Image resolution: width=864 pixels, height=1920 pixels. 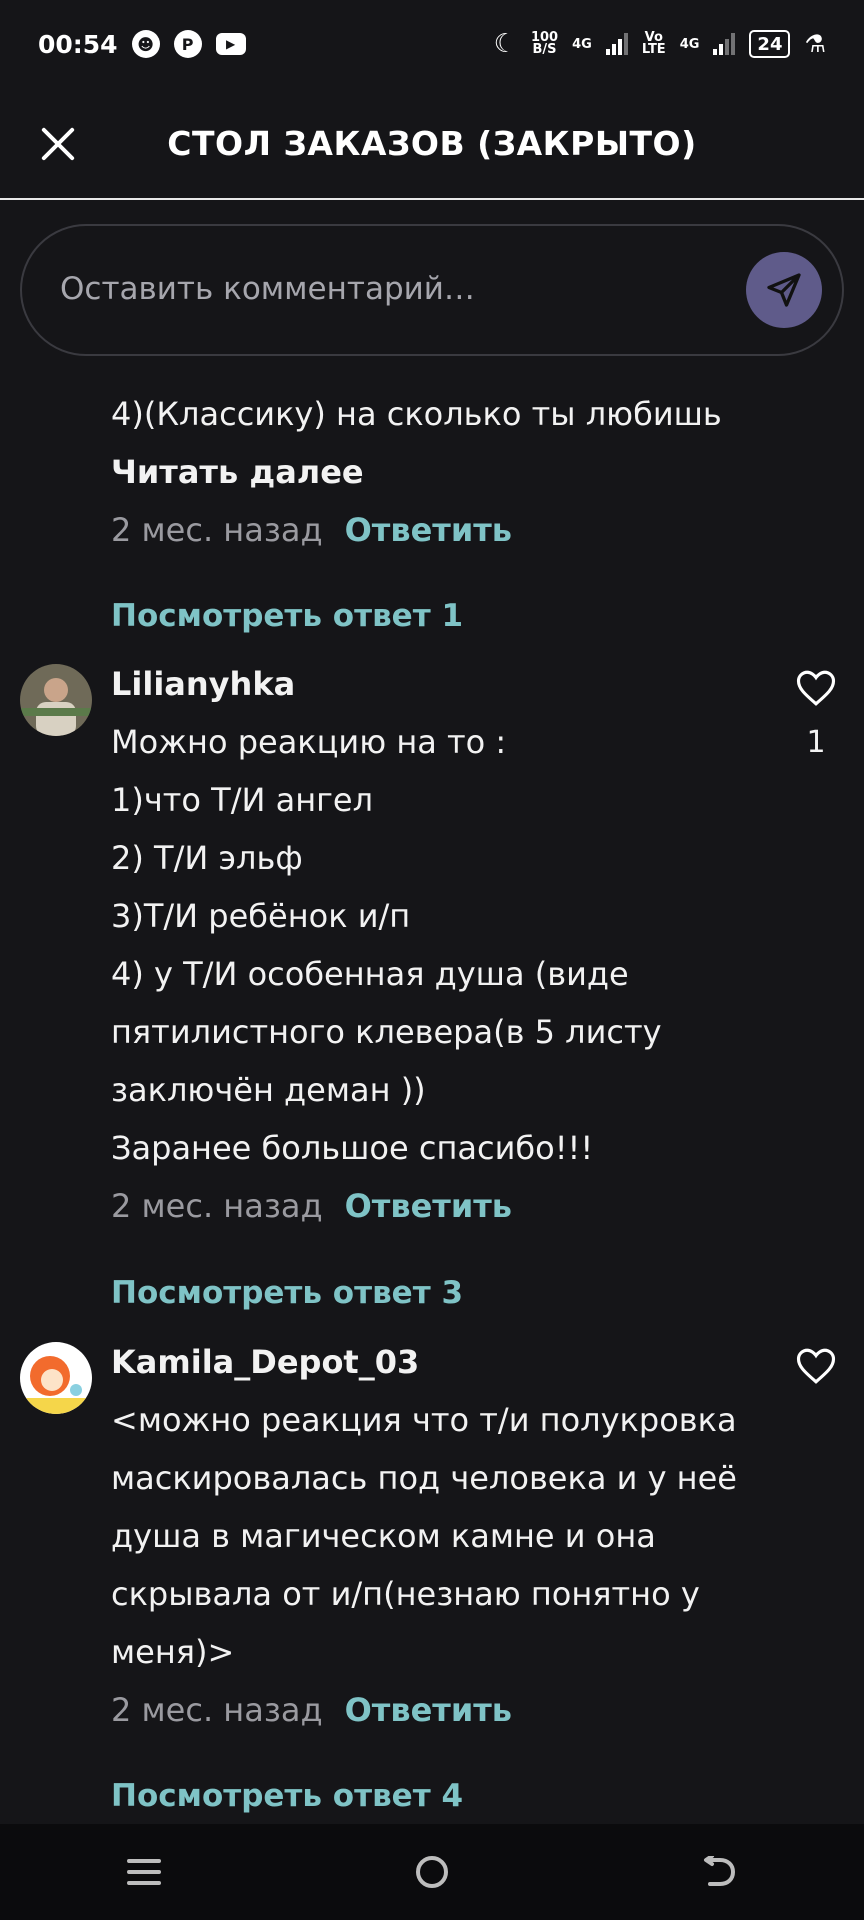 I want to click on header: СТОЛ ЗАКАЗОВ (ЗАКРЫТО), so click(x=432, y=144).